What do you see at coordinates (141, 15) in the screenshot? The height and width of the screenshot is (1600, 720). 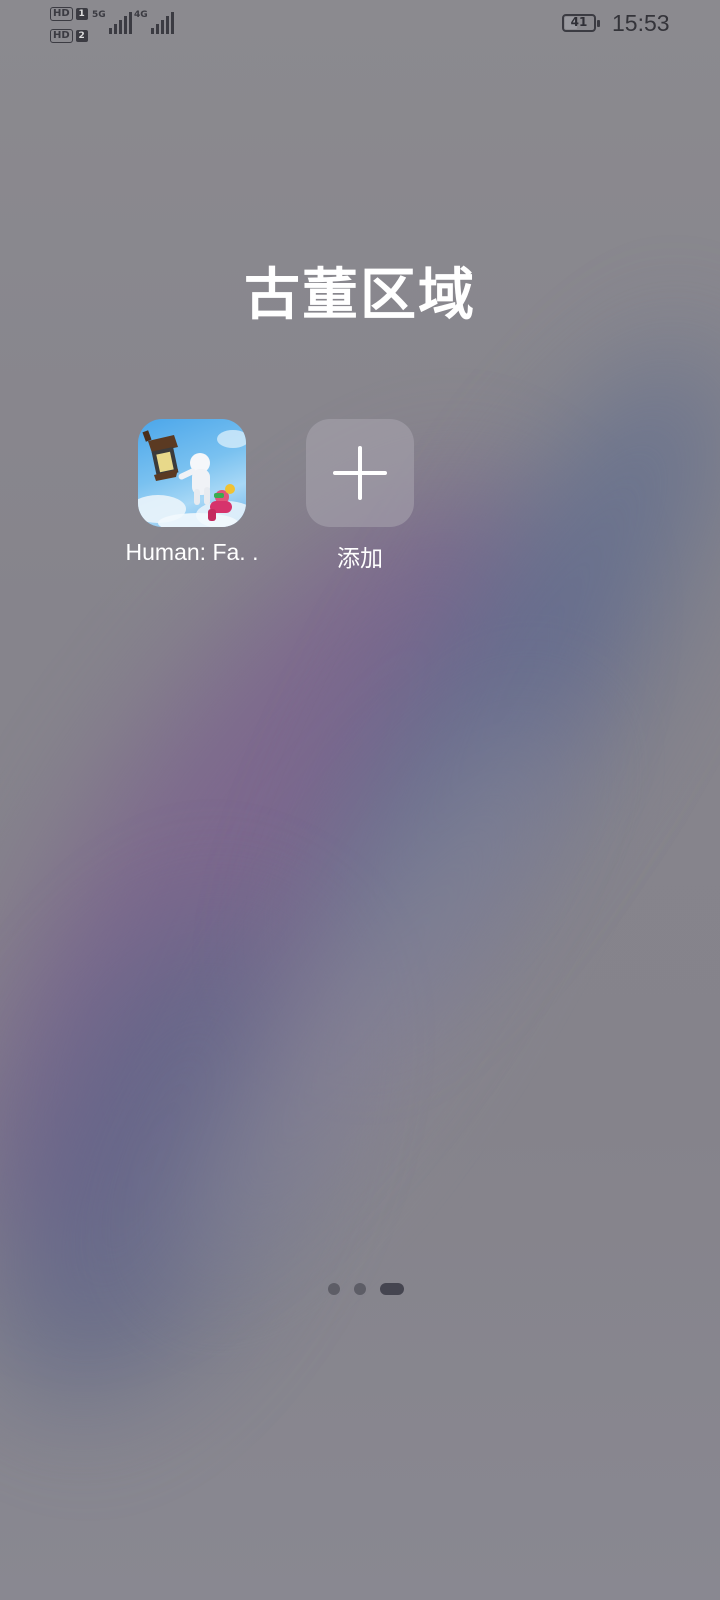 I see `network-type-label: 4G` at bounding box center [141, 15].